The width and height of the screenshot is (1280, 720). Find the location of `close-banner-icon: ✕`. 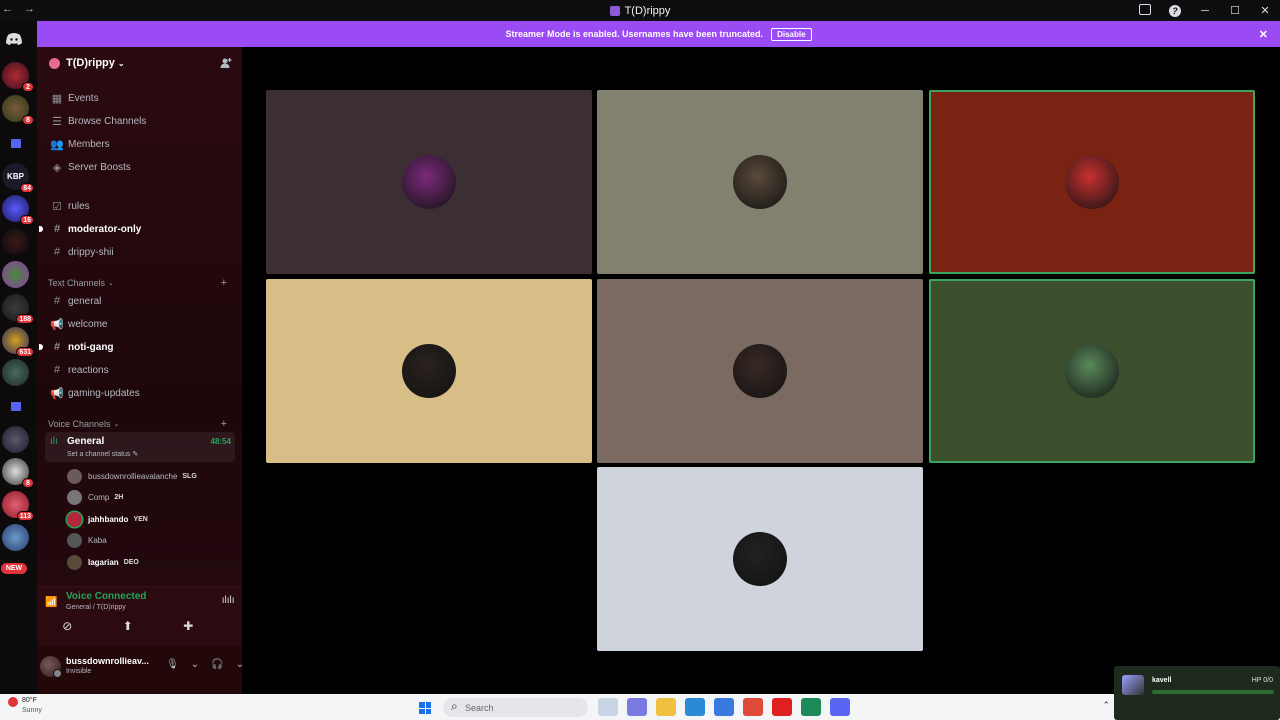

close-banner-icon: ✕ is located at coordinates (1263, 34).